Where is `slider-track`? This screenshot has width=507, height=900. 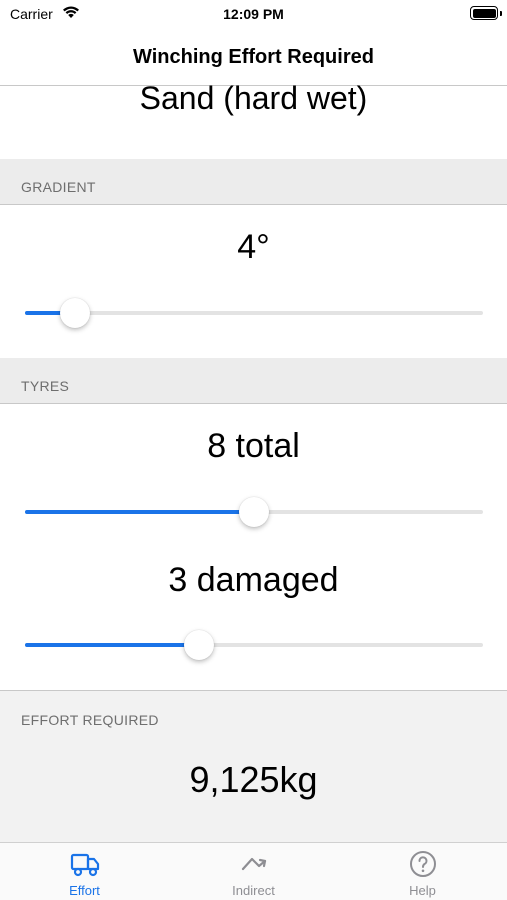
slider-track is located at coordinates (254, 313).